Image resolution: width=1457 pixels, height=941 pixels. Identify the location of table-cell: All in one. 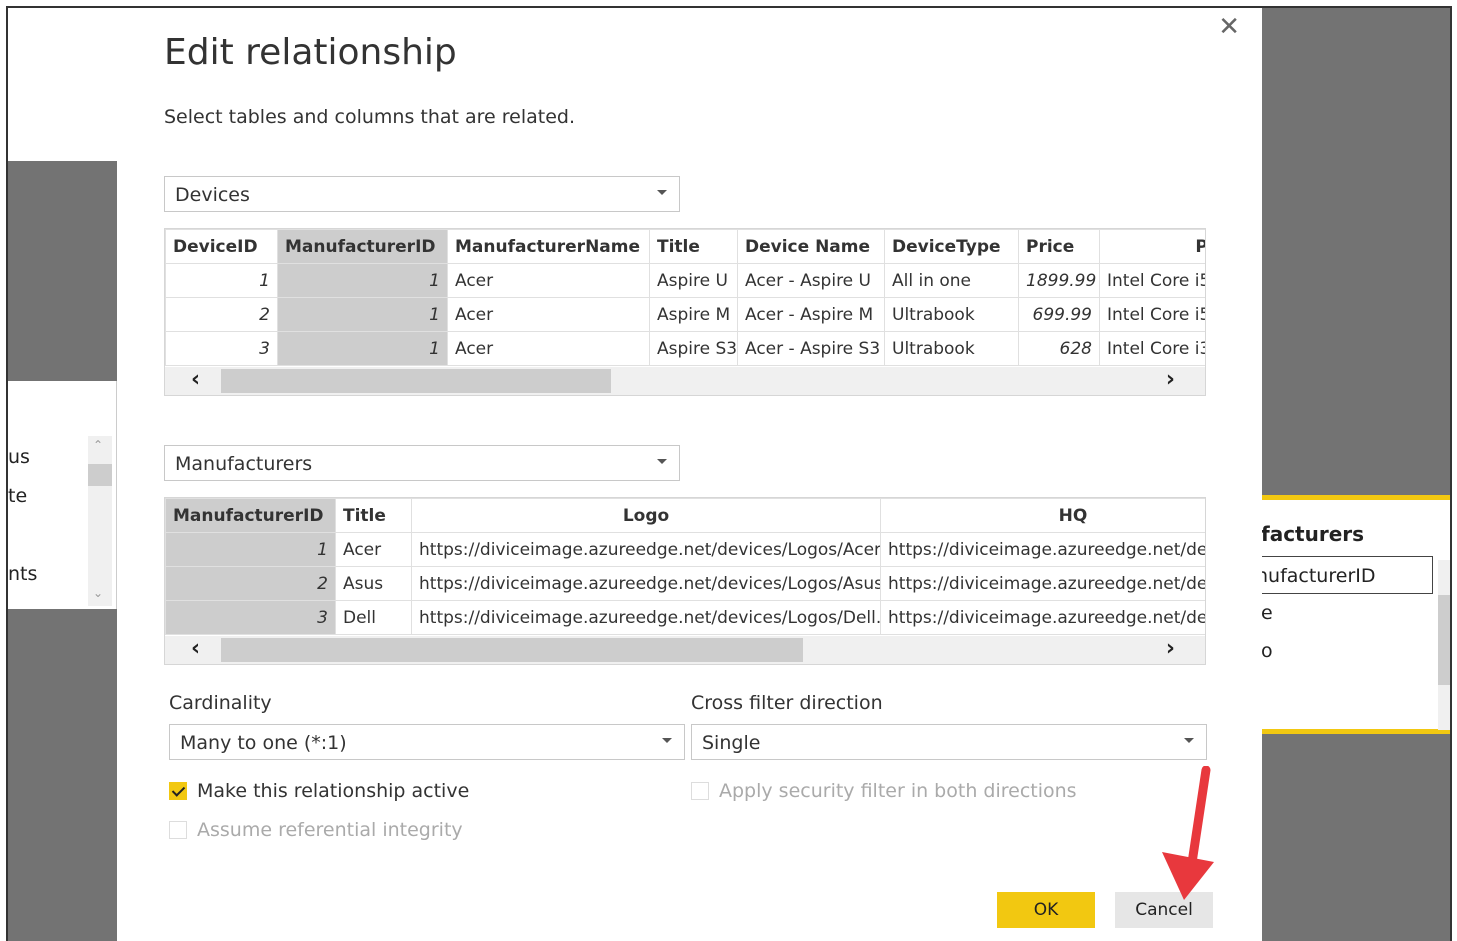
(951, 280).